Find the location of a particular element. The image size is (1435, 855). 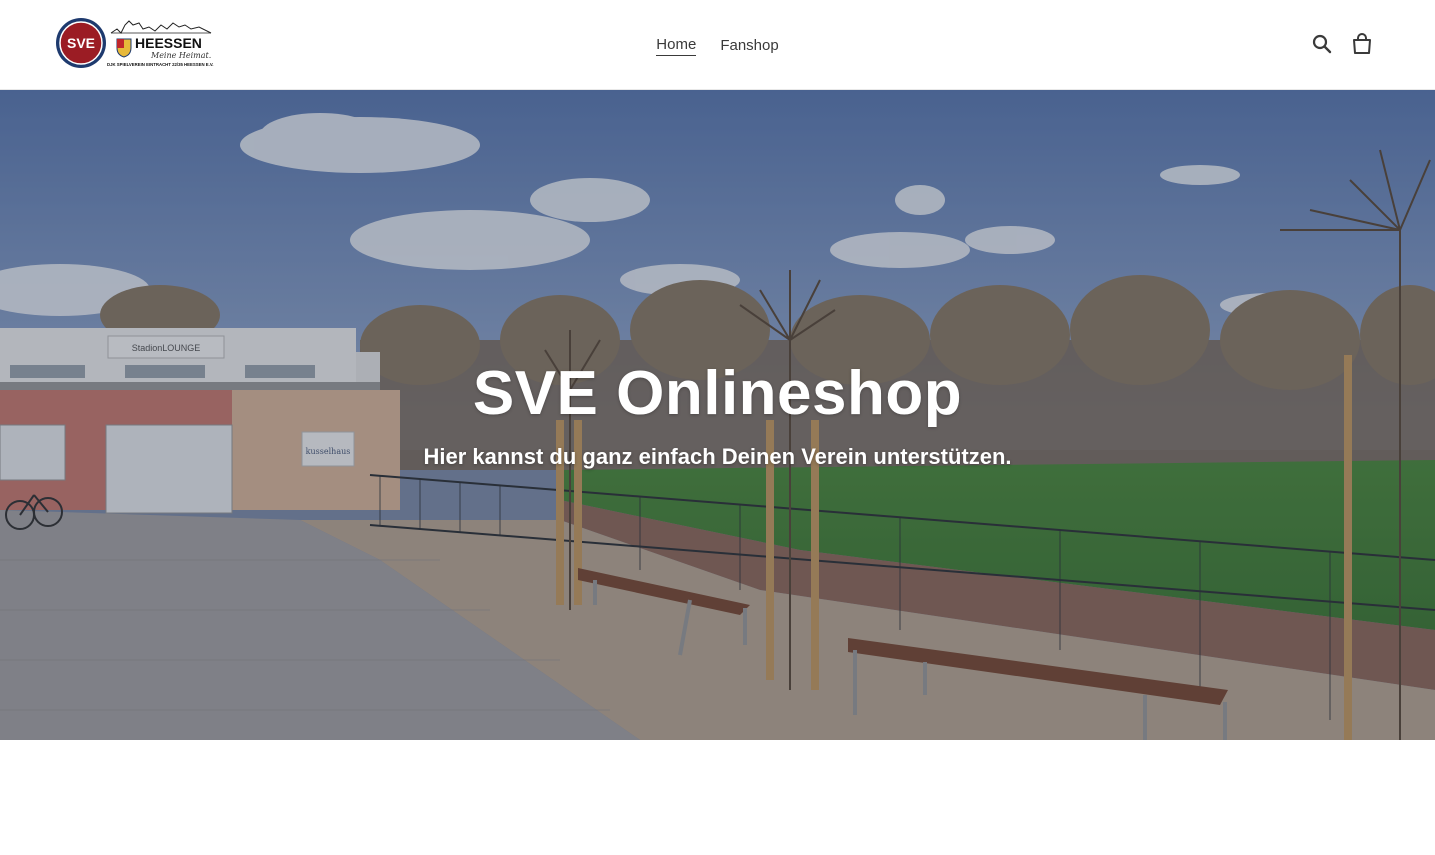

logo-tagline: Meine Heimat. is located at coordinates (180, 55).